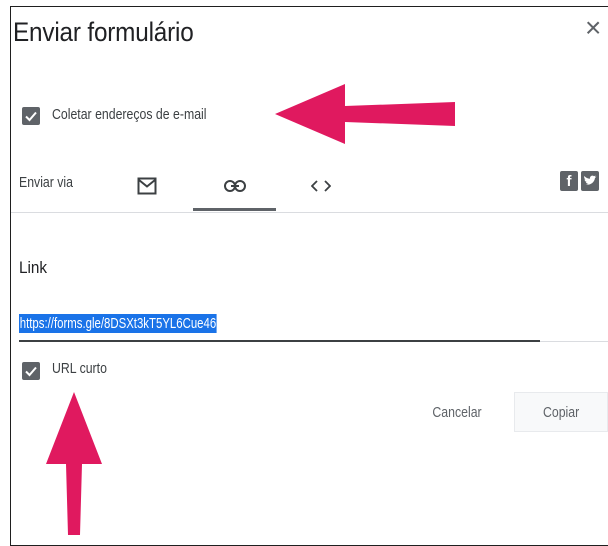  I want to click on facebook-icon: f, so click(569, 181).